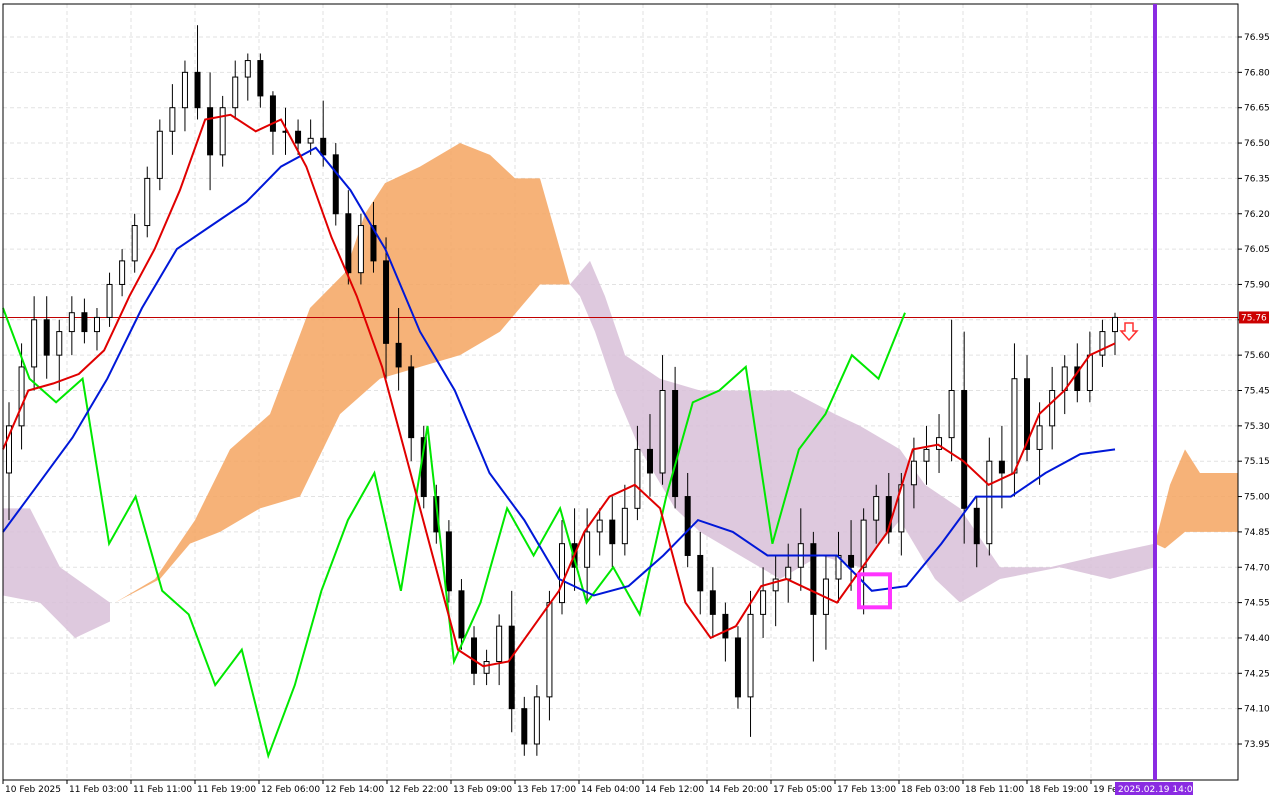  Describe the element at coordinates (1257, 568) in the screenshot. I see `y-tick-label: 74.70` at that location.